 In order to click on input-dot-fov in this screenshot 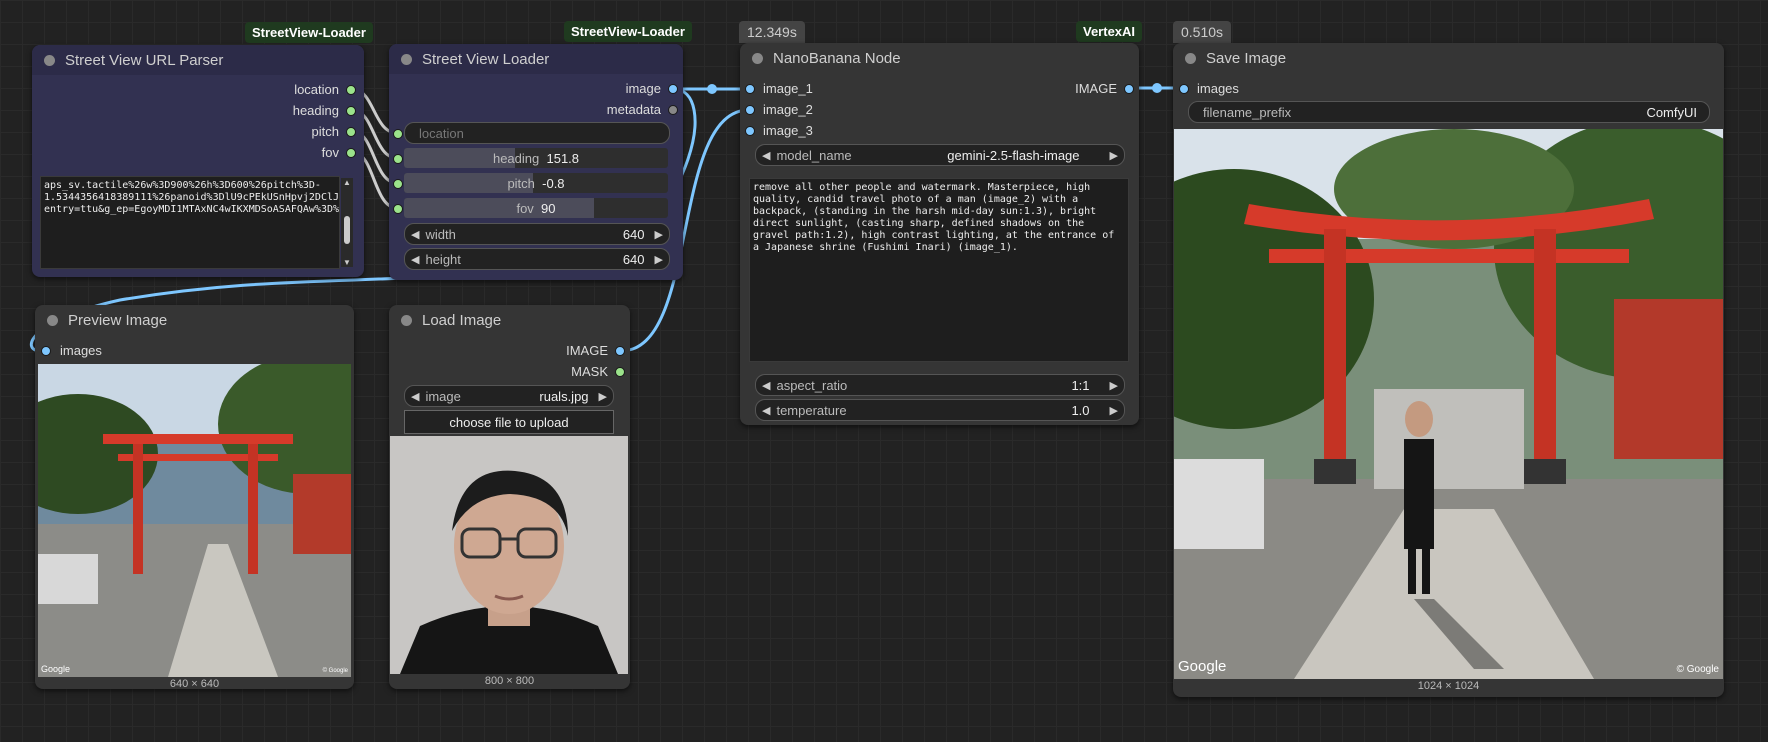, I will do `click(398, 209)`.